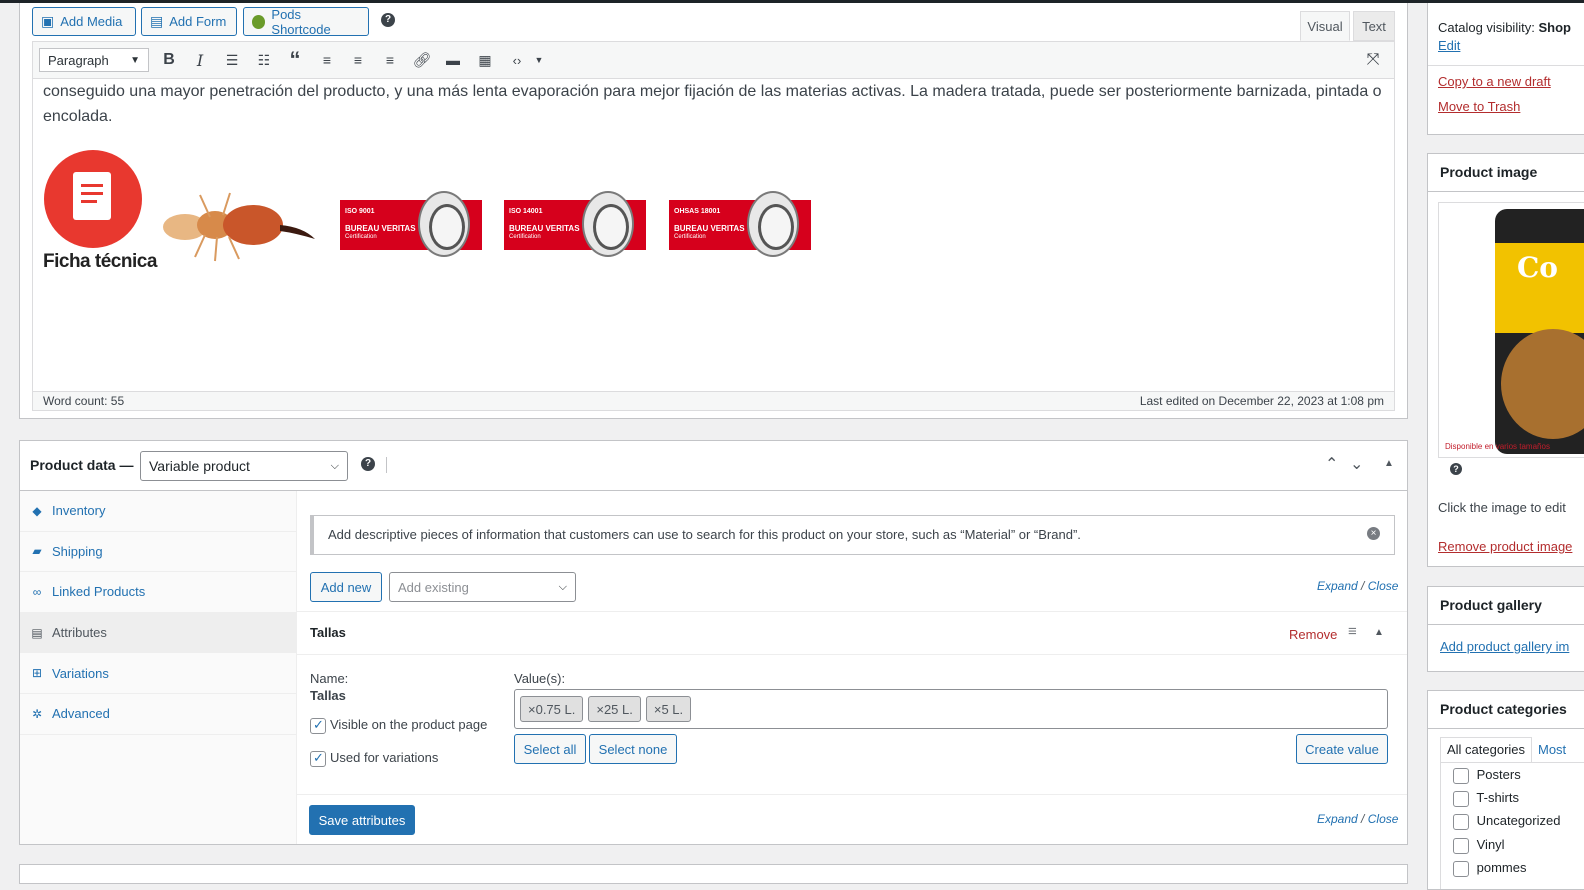 This screenshot has width=1584, height=890. I want to click on tab-all-categories: All categories, so click(1486, 750).